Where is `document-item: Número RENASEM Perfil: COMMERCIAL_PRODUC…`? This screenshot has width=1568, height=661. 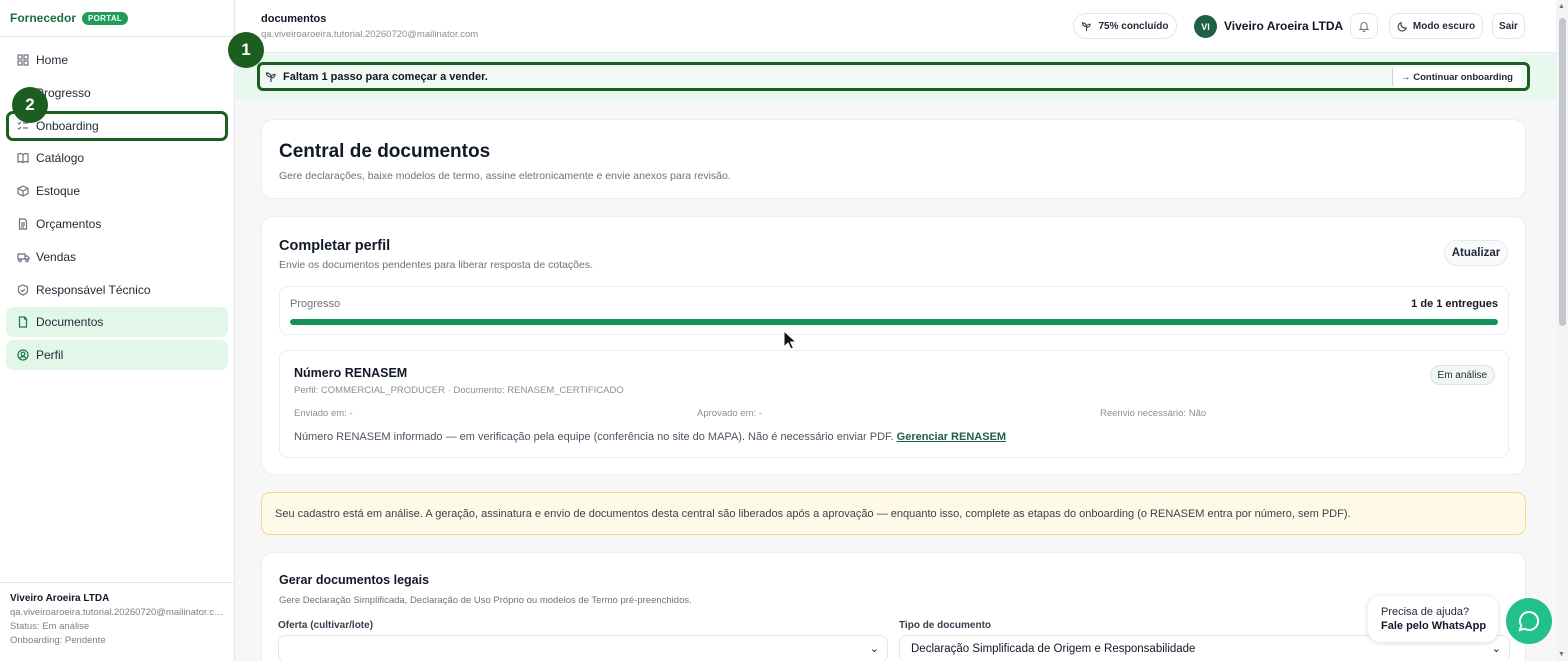
document-item: Número RENASEM Perfil: COMMERCIAL_PRODUC… is located at coordinates (894, 404).